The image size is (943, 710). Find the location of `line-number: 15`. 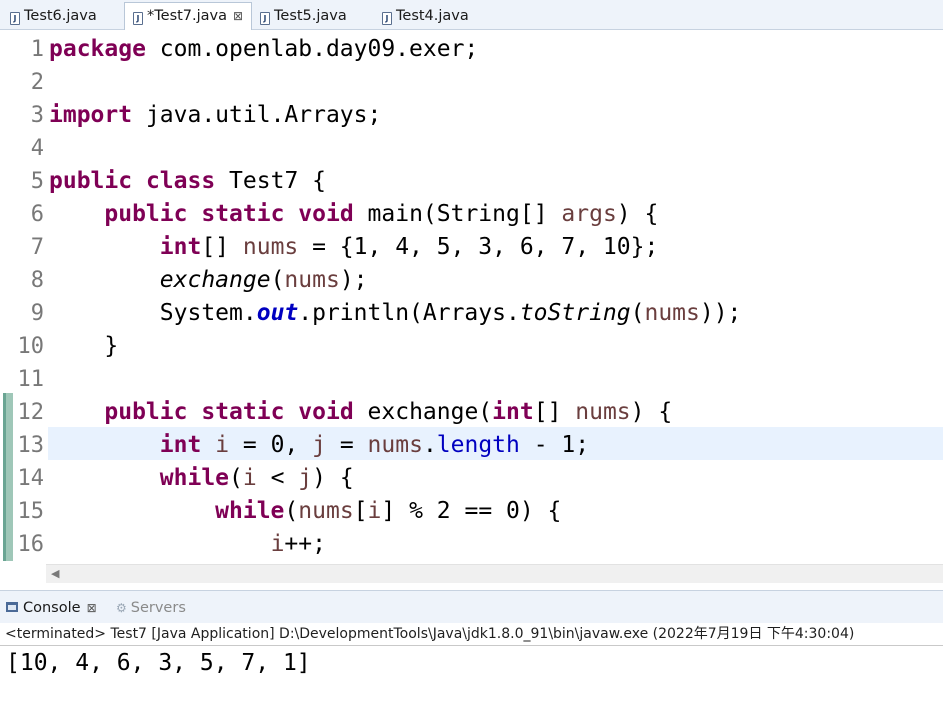

line-number: 15 is located at coordinates (31, 511).